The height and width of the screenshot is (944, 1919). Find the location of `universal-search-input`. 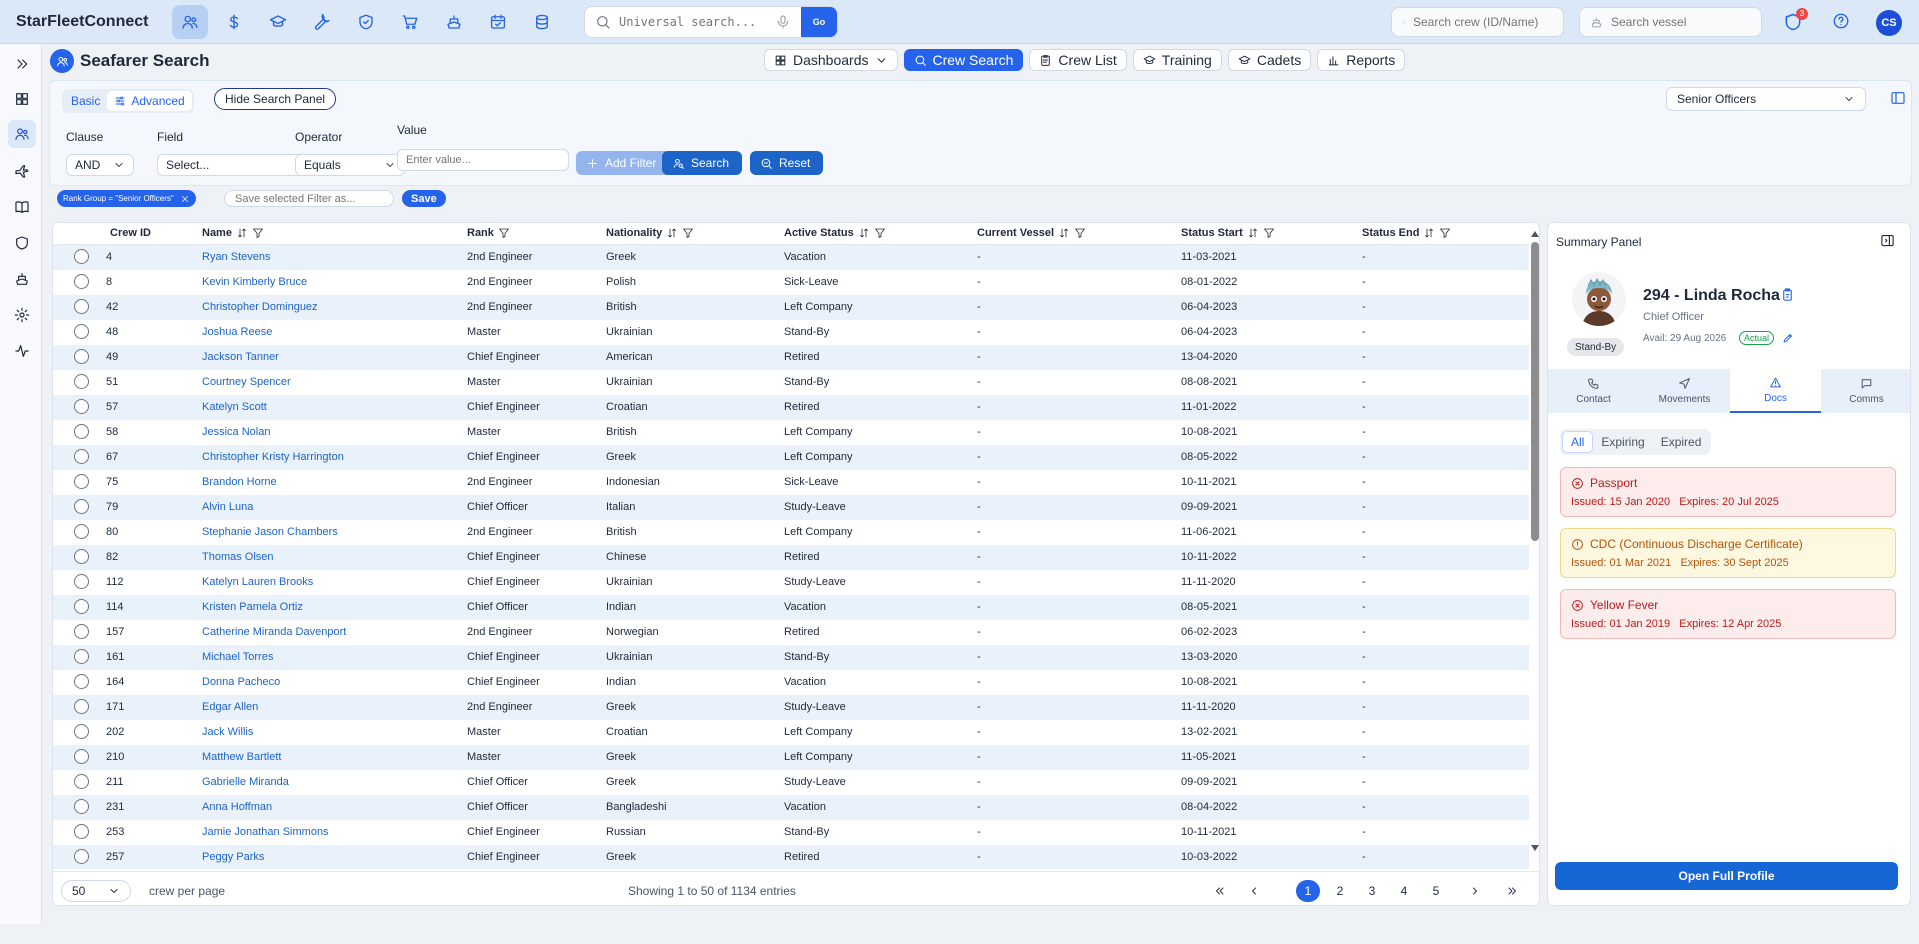

universal-search-input is located at coordinates (697, 22).